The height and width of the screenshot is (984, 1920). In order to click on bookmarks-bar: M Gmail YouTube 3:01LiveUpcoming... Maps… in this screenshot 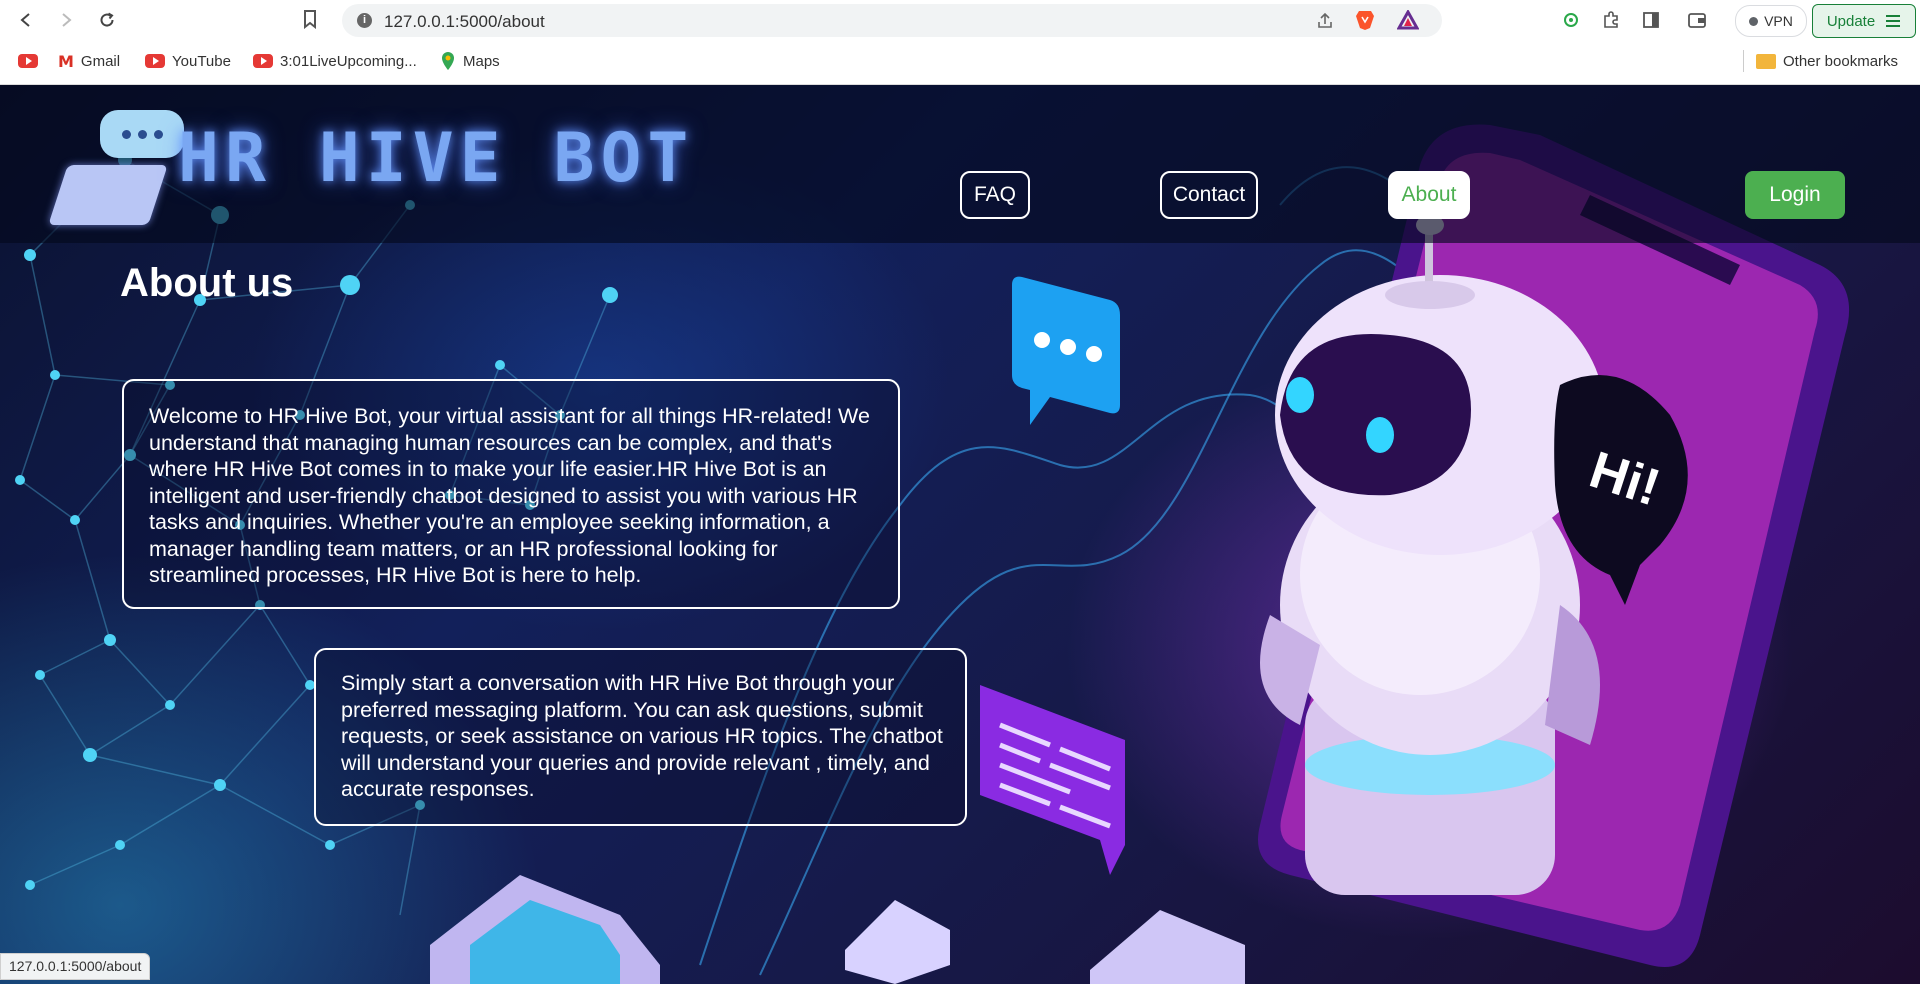, I will do `click(960, 61)`.